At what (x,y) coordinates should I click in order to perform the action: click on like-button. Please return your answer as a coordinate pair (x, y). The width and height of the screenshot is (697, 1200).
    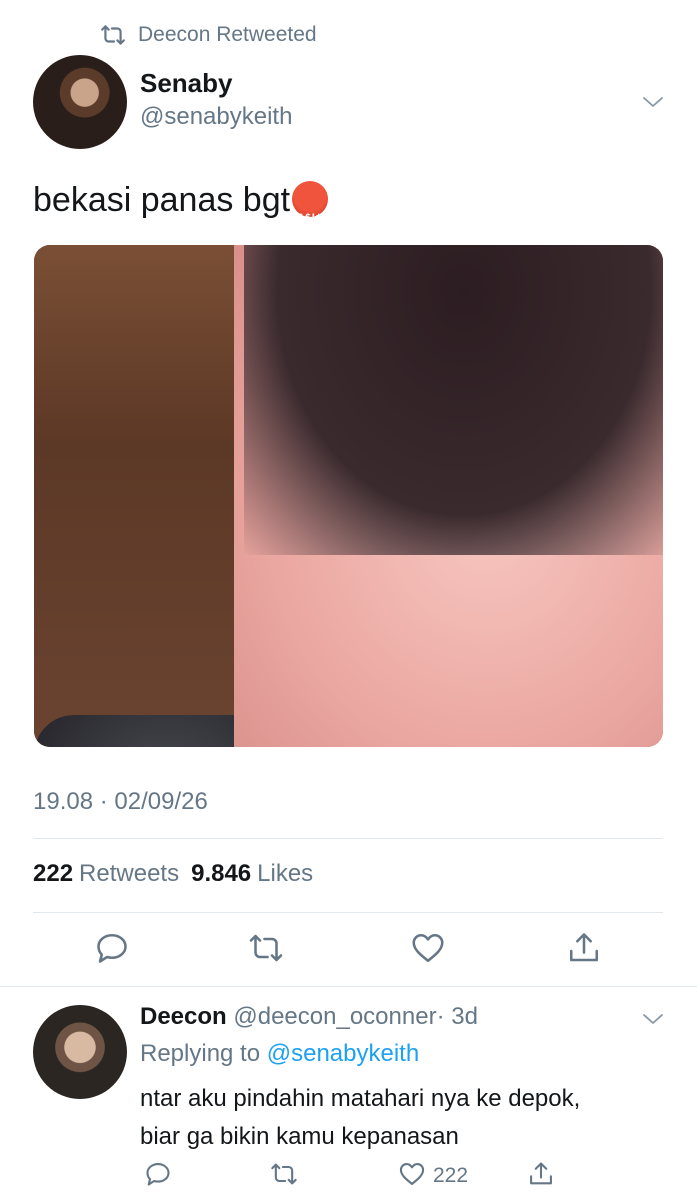
    Looking at the image, I should click on (428, 948).